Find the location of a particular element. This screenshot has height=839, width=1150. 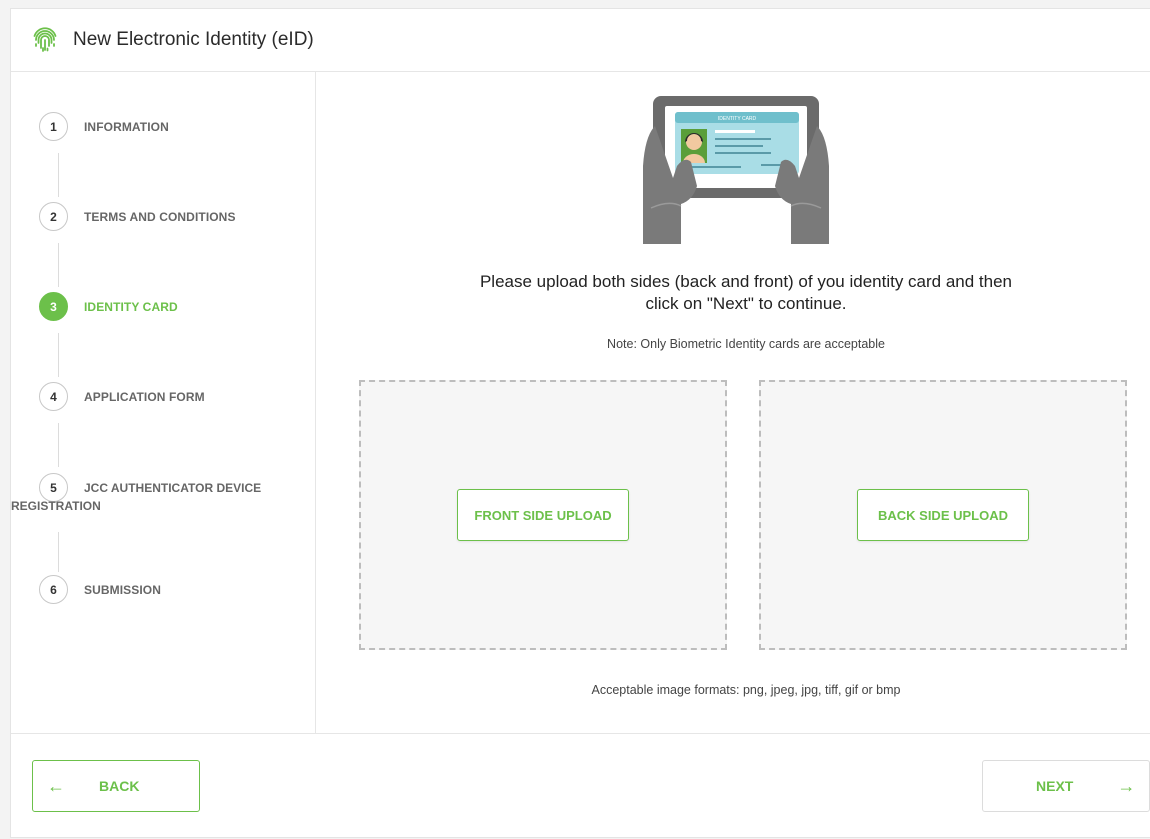

step-terms-and-conditions: 2 TERMS AND CONDITIONS is located at coordinates (137, 216).